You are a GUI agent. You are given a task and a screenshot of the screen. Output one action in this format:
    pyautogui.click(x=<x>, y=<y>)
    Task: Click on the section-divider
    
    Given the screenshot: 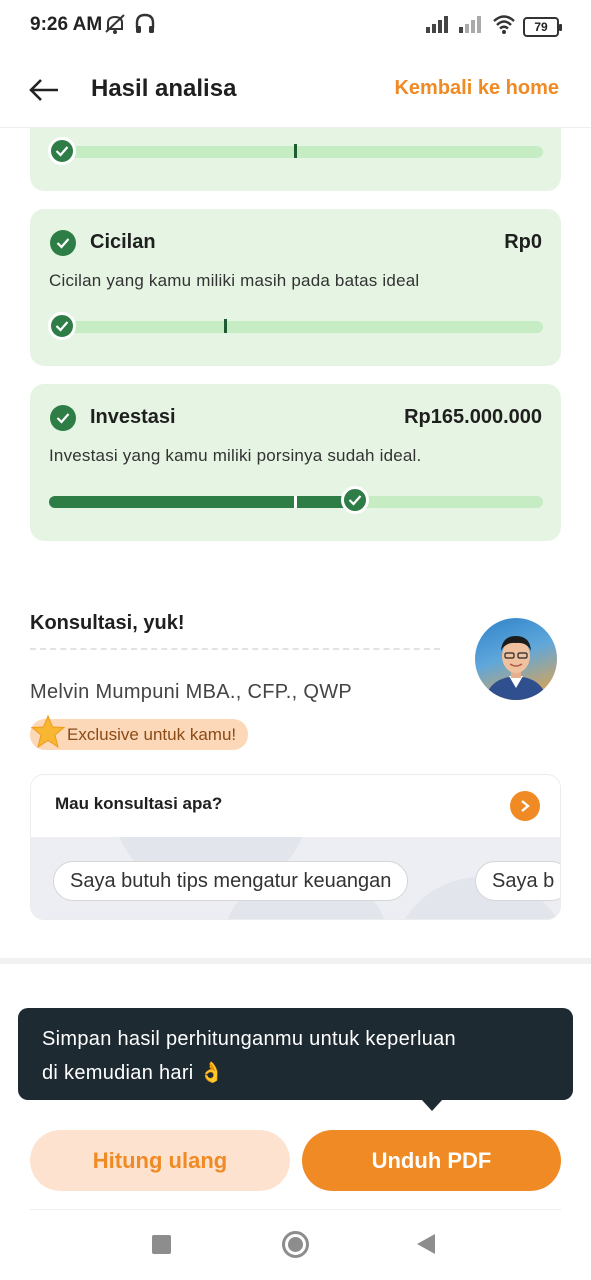 What is the action you would take?
    pyautogui.click(x=295, y=961)
    